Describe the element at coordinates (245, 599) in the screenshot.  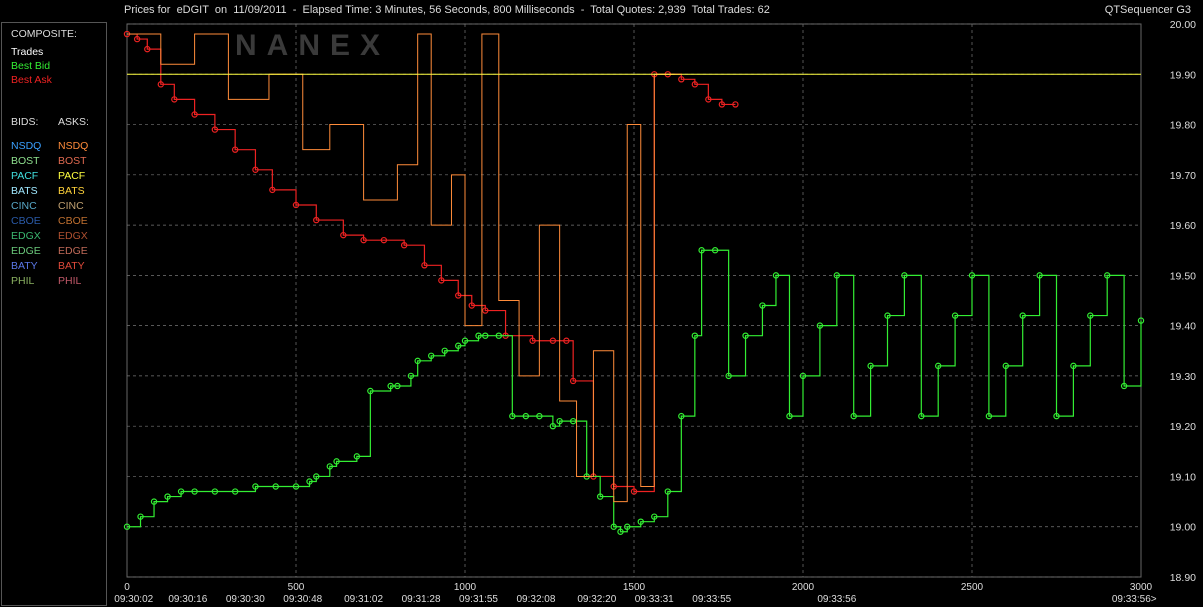
I see `time-label: 09:30:30` at that location.